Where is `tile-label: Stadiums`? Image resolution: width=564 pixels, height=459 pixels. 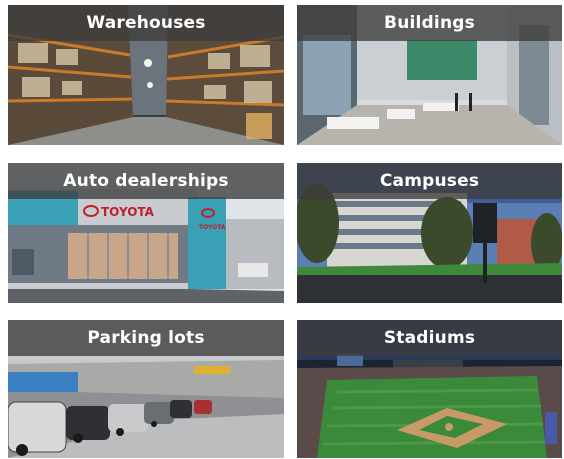 tile-label: Stadiums is located at coordinates (429, 338).